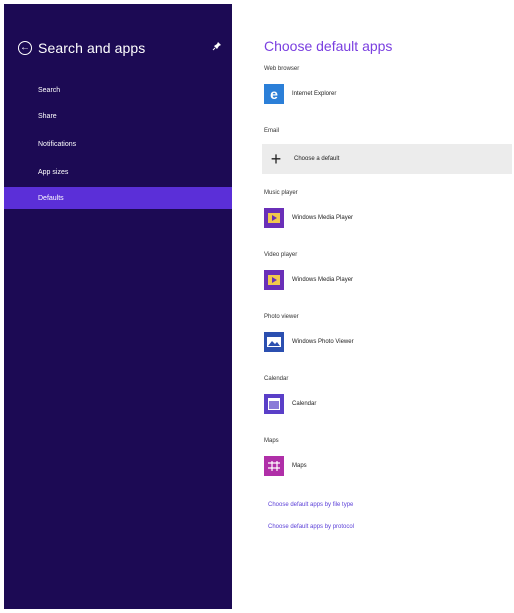  I want to click on app-name: Choose a default, so click(317, 159).